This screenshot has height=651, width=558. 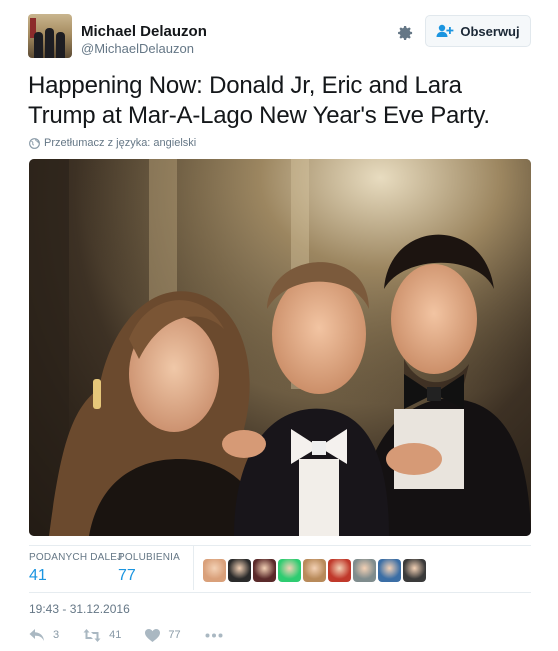 What do you see at coordinates (56, 635) in the screenshot?
I see `reply-count: 3` at bounding box center [56, 635].